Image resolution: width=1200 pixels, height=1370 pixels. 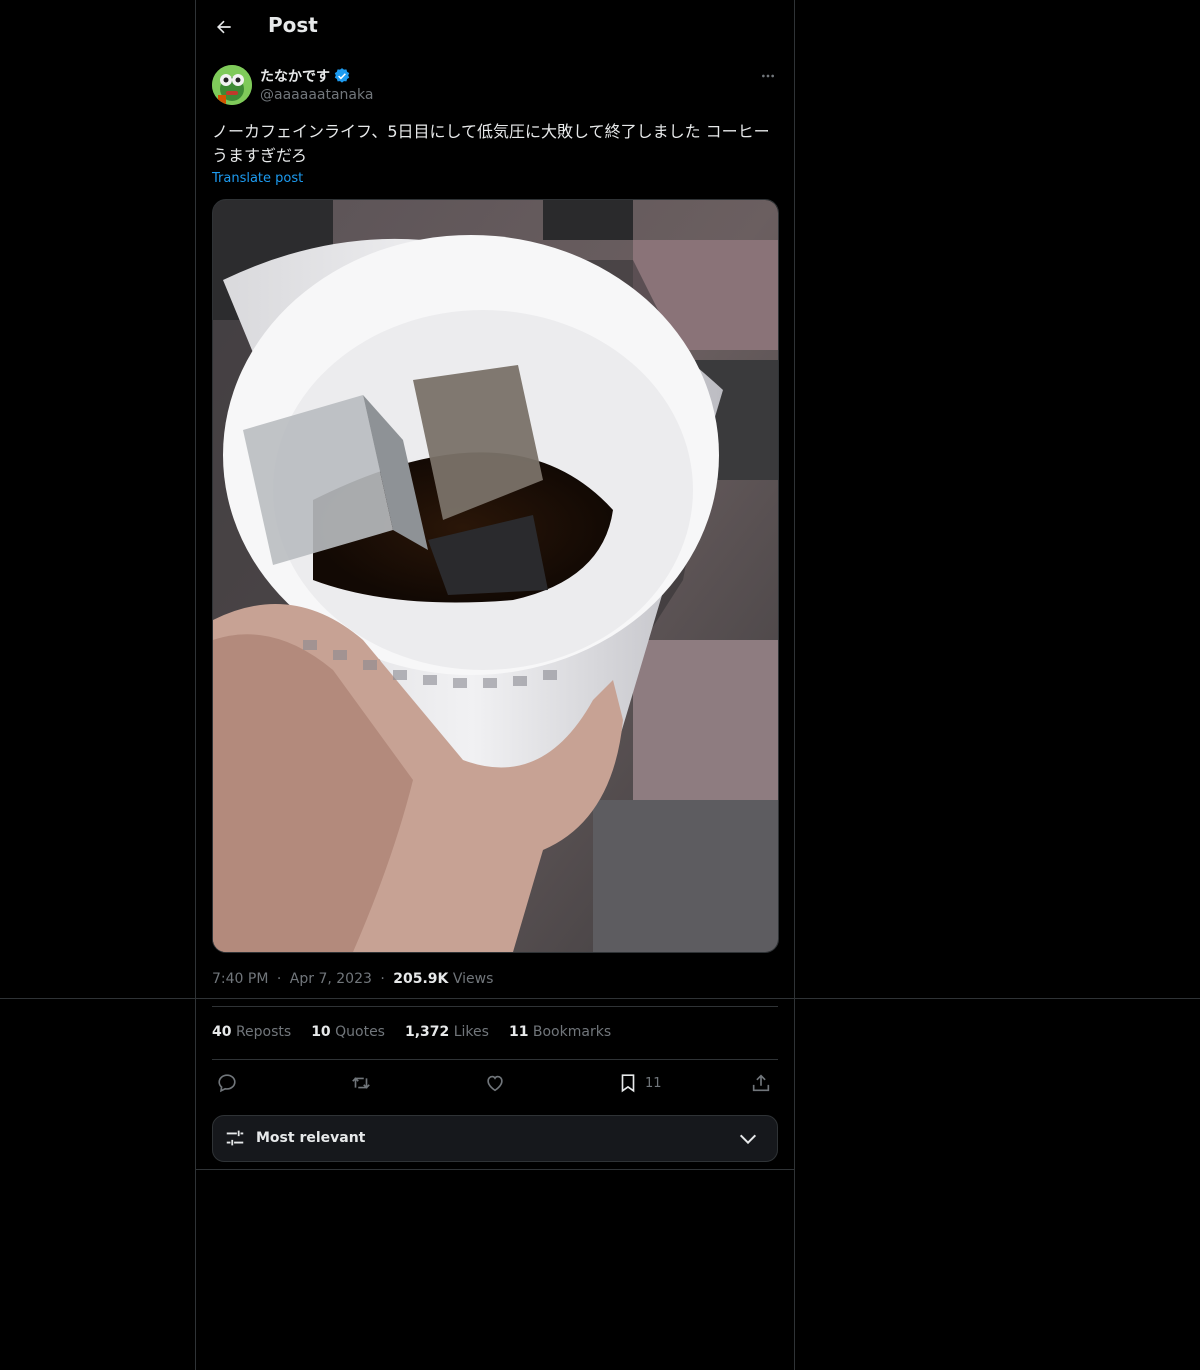 I want to click on bookmark-button: 11, so click(x=639, y=1083).